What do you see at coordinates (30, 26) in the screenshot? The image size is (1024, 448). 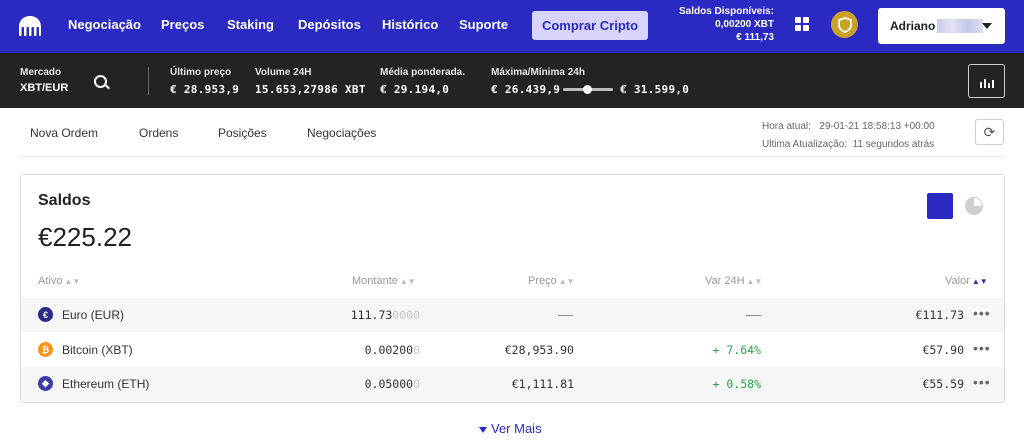 I see `kraken-logo` at bounding box center [30, 26].